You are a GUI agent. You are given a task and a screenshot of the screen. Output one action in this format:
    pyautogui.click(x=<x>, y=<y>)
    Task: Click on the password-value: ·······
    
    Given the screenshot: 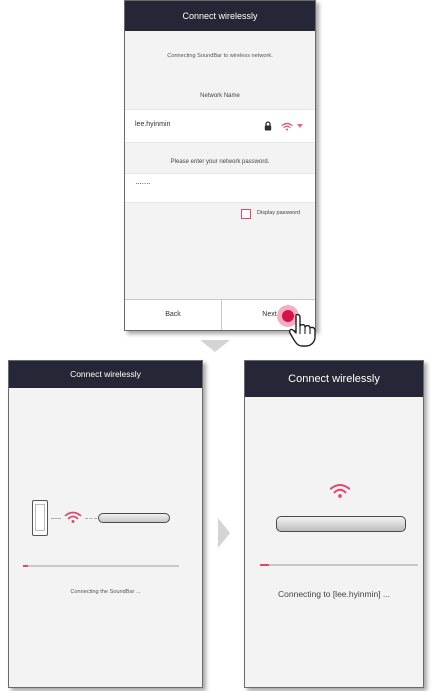 What is the action you would take?
    pyautogui.click(x=143, y=183)
    